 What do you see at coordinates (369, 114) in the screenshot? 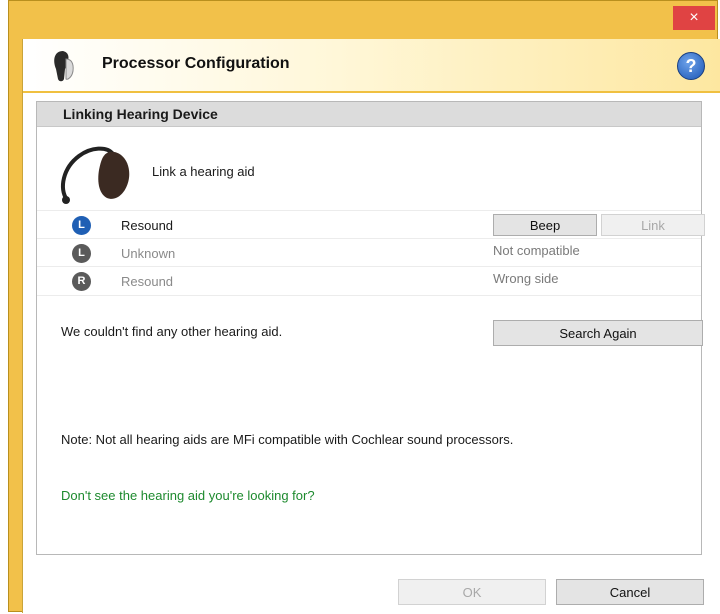
I see `panel-title: Linking Hearing Device` at bounding box center [369, 114].